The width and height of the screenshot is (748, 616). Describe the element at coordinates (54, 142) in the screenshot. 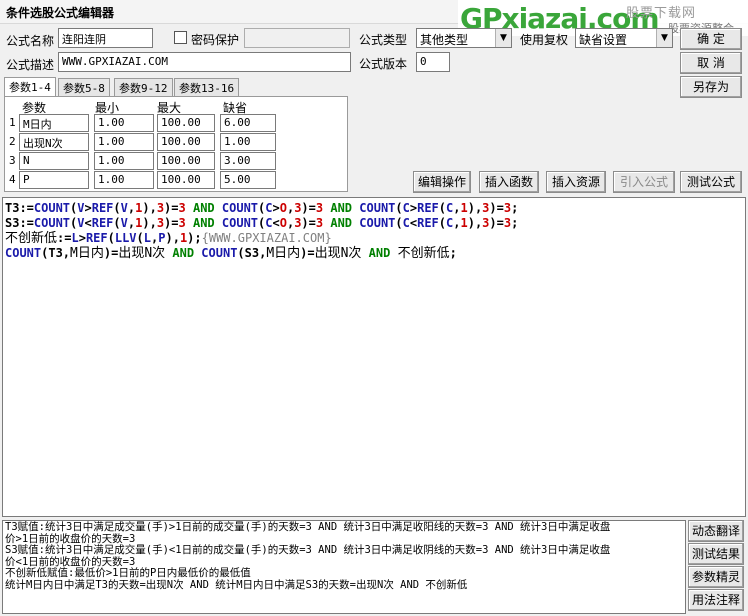

I see `param-name-cell: 出现N次` at that location.